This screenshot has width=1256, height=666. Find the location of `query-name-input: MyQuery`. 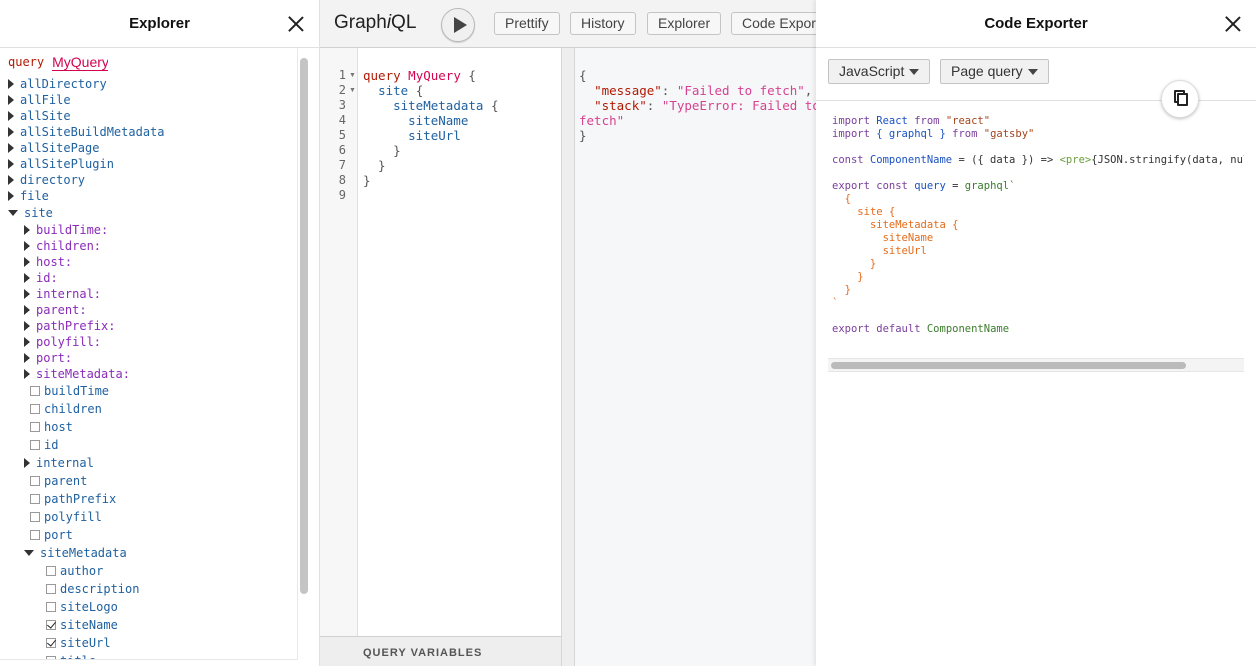

query-name-input: MyQuery is located at coordinates (80, 62).